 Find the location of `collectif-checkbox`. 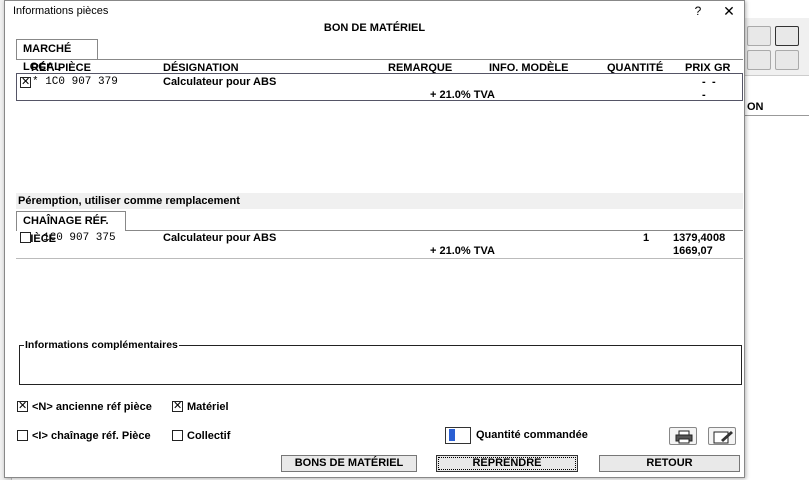

collectif-checkbox is located at coordinates (177, 435).